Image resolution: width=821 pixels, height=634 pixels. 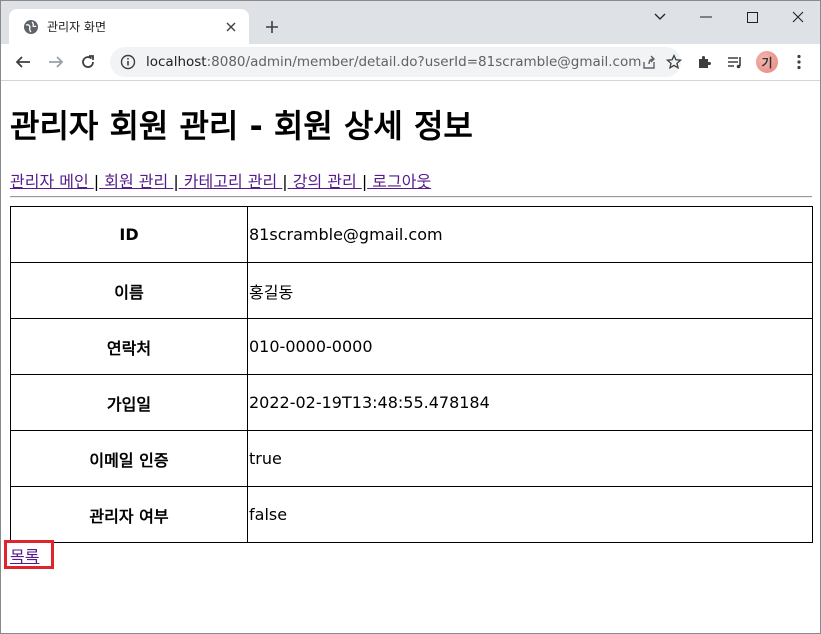 What do you see at coordinates (136, 181) in the screenshot?
I see `nav-link-member: 회원 관리` at bounding box center [136, 181].